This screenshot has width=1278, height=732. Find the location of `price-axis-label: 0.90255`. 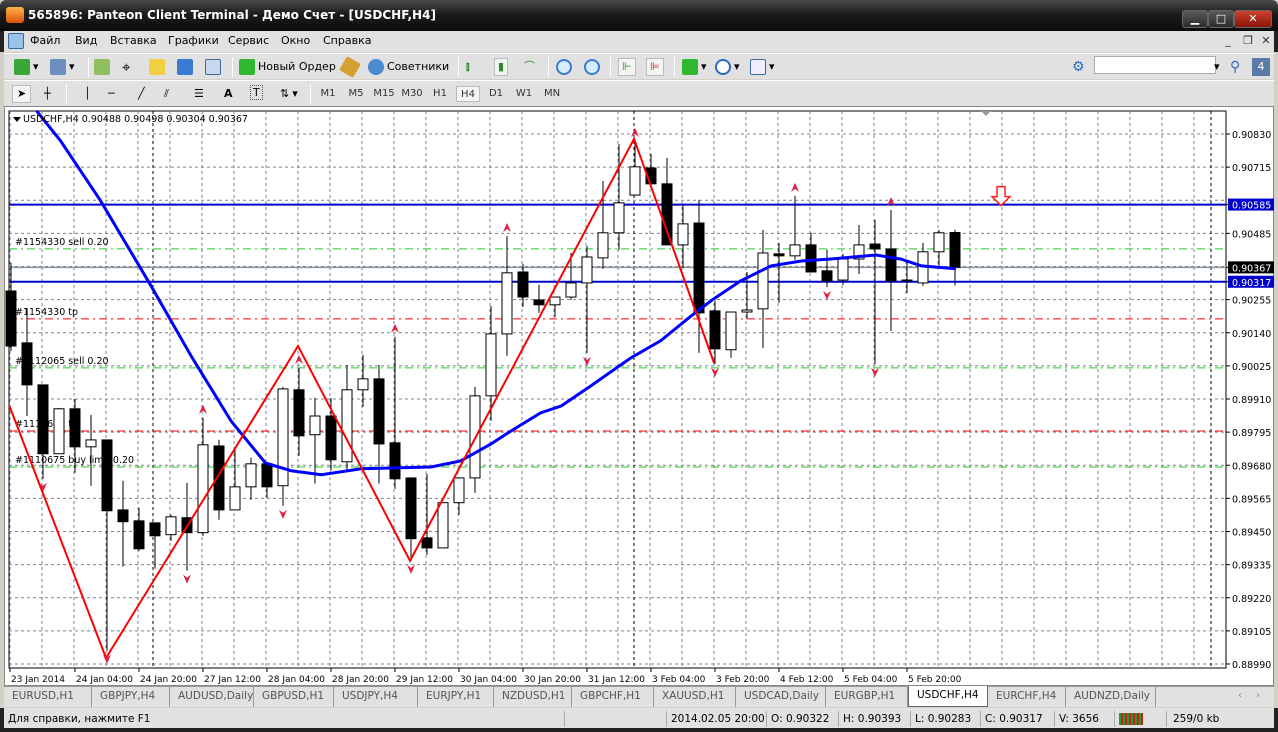

price-axis-label: 0.90255 is located at coordinates (1251, 301).